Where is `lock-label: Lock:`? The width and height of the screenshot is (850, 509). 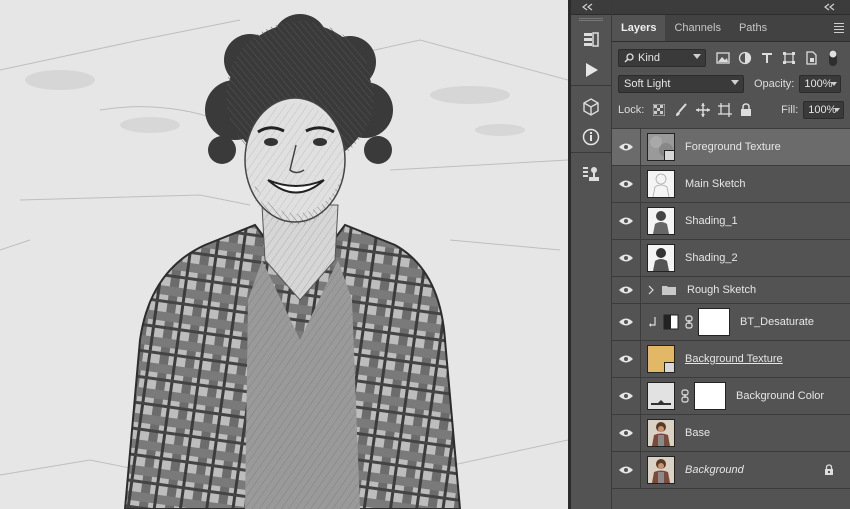
lock-label: Lock: is located at coordinates (631, 110).